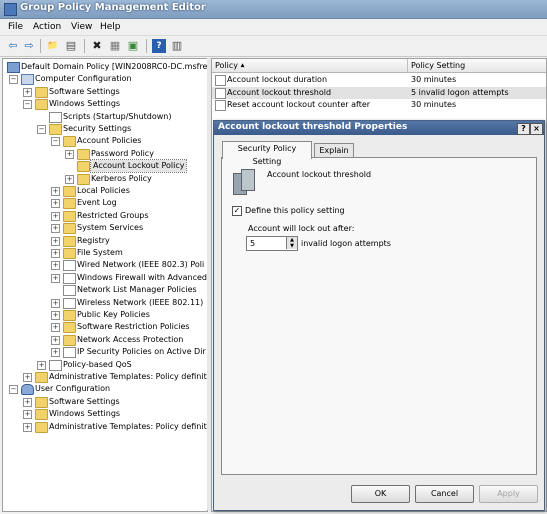  What do you see at coordinates (407, 65) in the screenshot?
I see `column-divider` at bounding box center [407, 65].